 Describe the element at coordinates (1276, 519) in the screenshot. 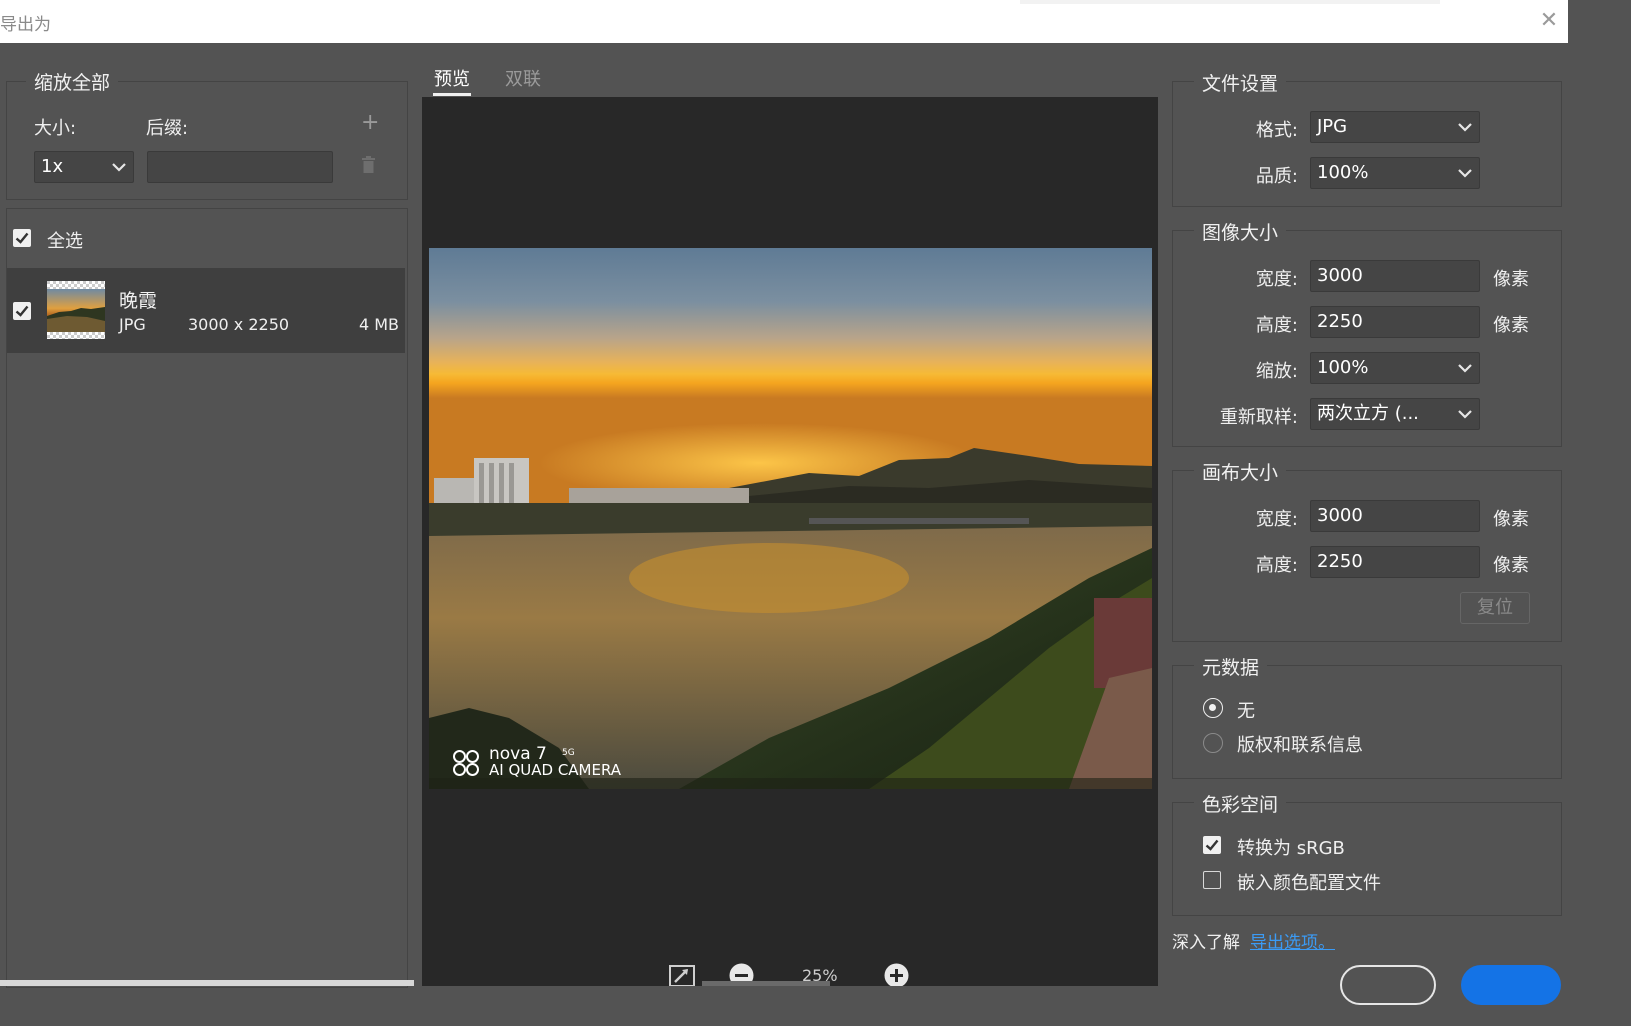

I see `canvas-width-label: 宽度:` at that location.